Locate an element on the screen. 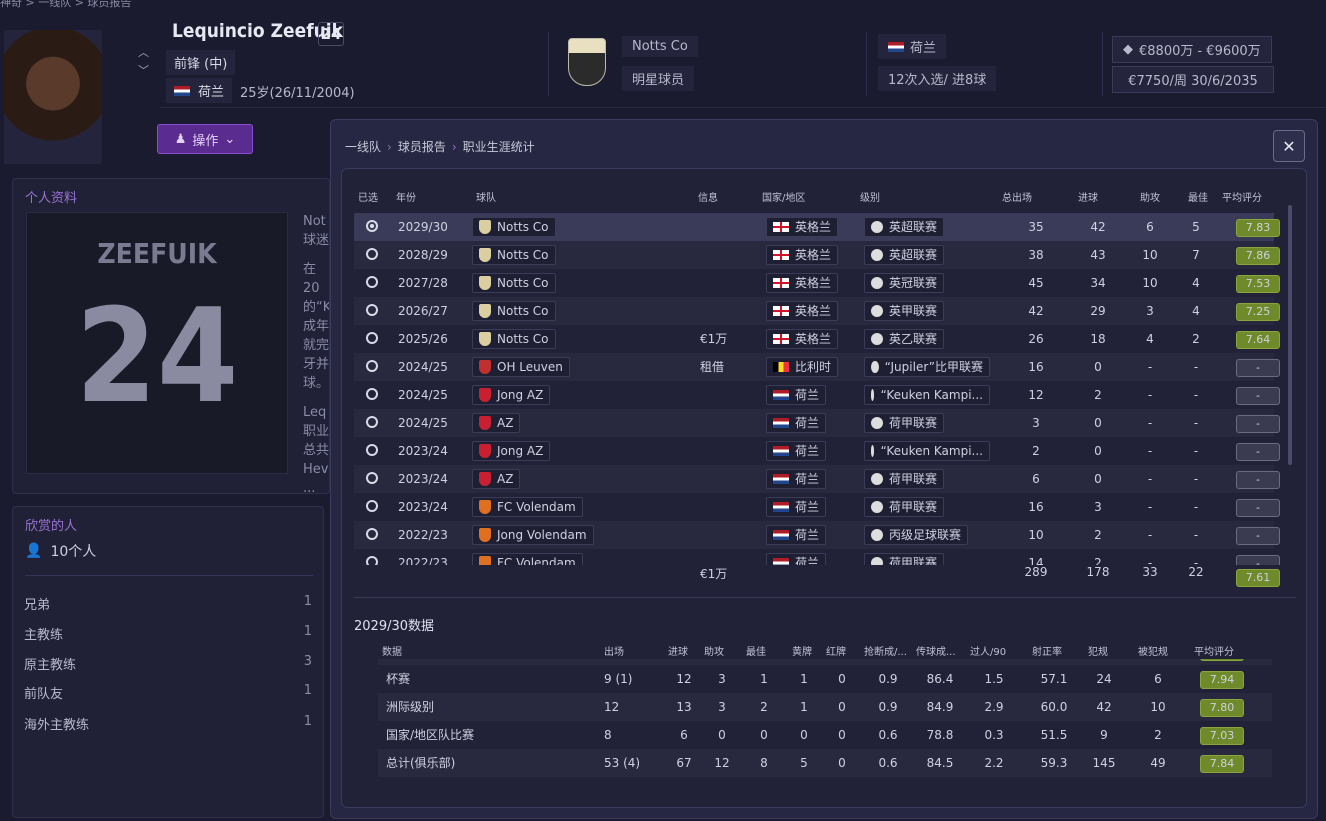 The height and width of the screenshot is (821, 1326). admirers-count: 👤 10个人 is located at coordinates (60, 551).